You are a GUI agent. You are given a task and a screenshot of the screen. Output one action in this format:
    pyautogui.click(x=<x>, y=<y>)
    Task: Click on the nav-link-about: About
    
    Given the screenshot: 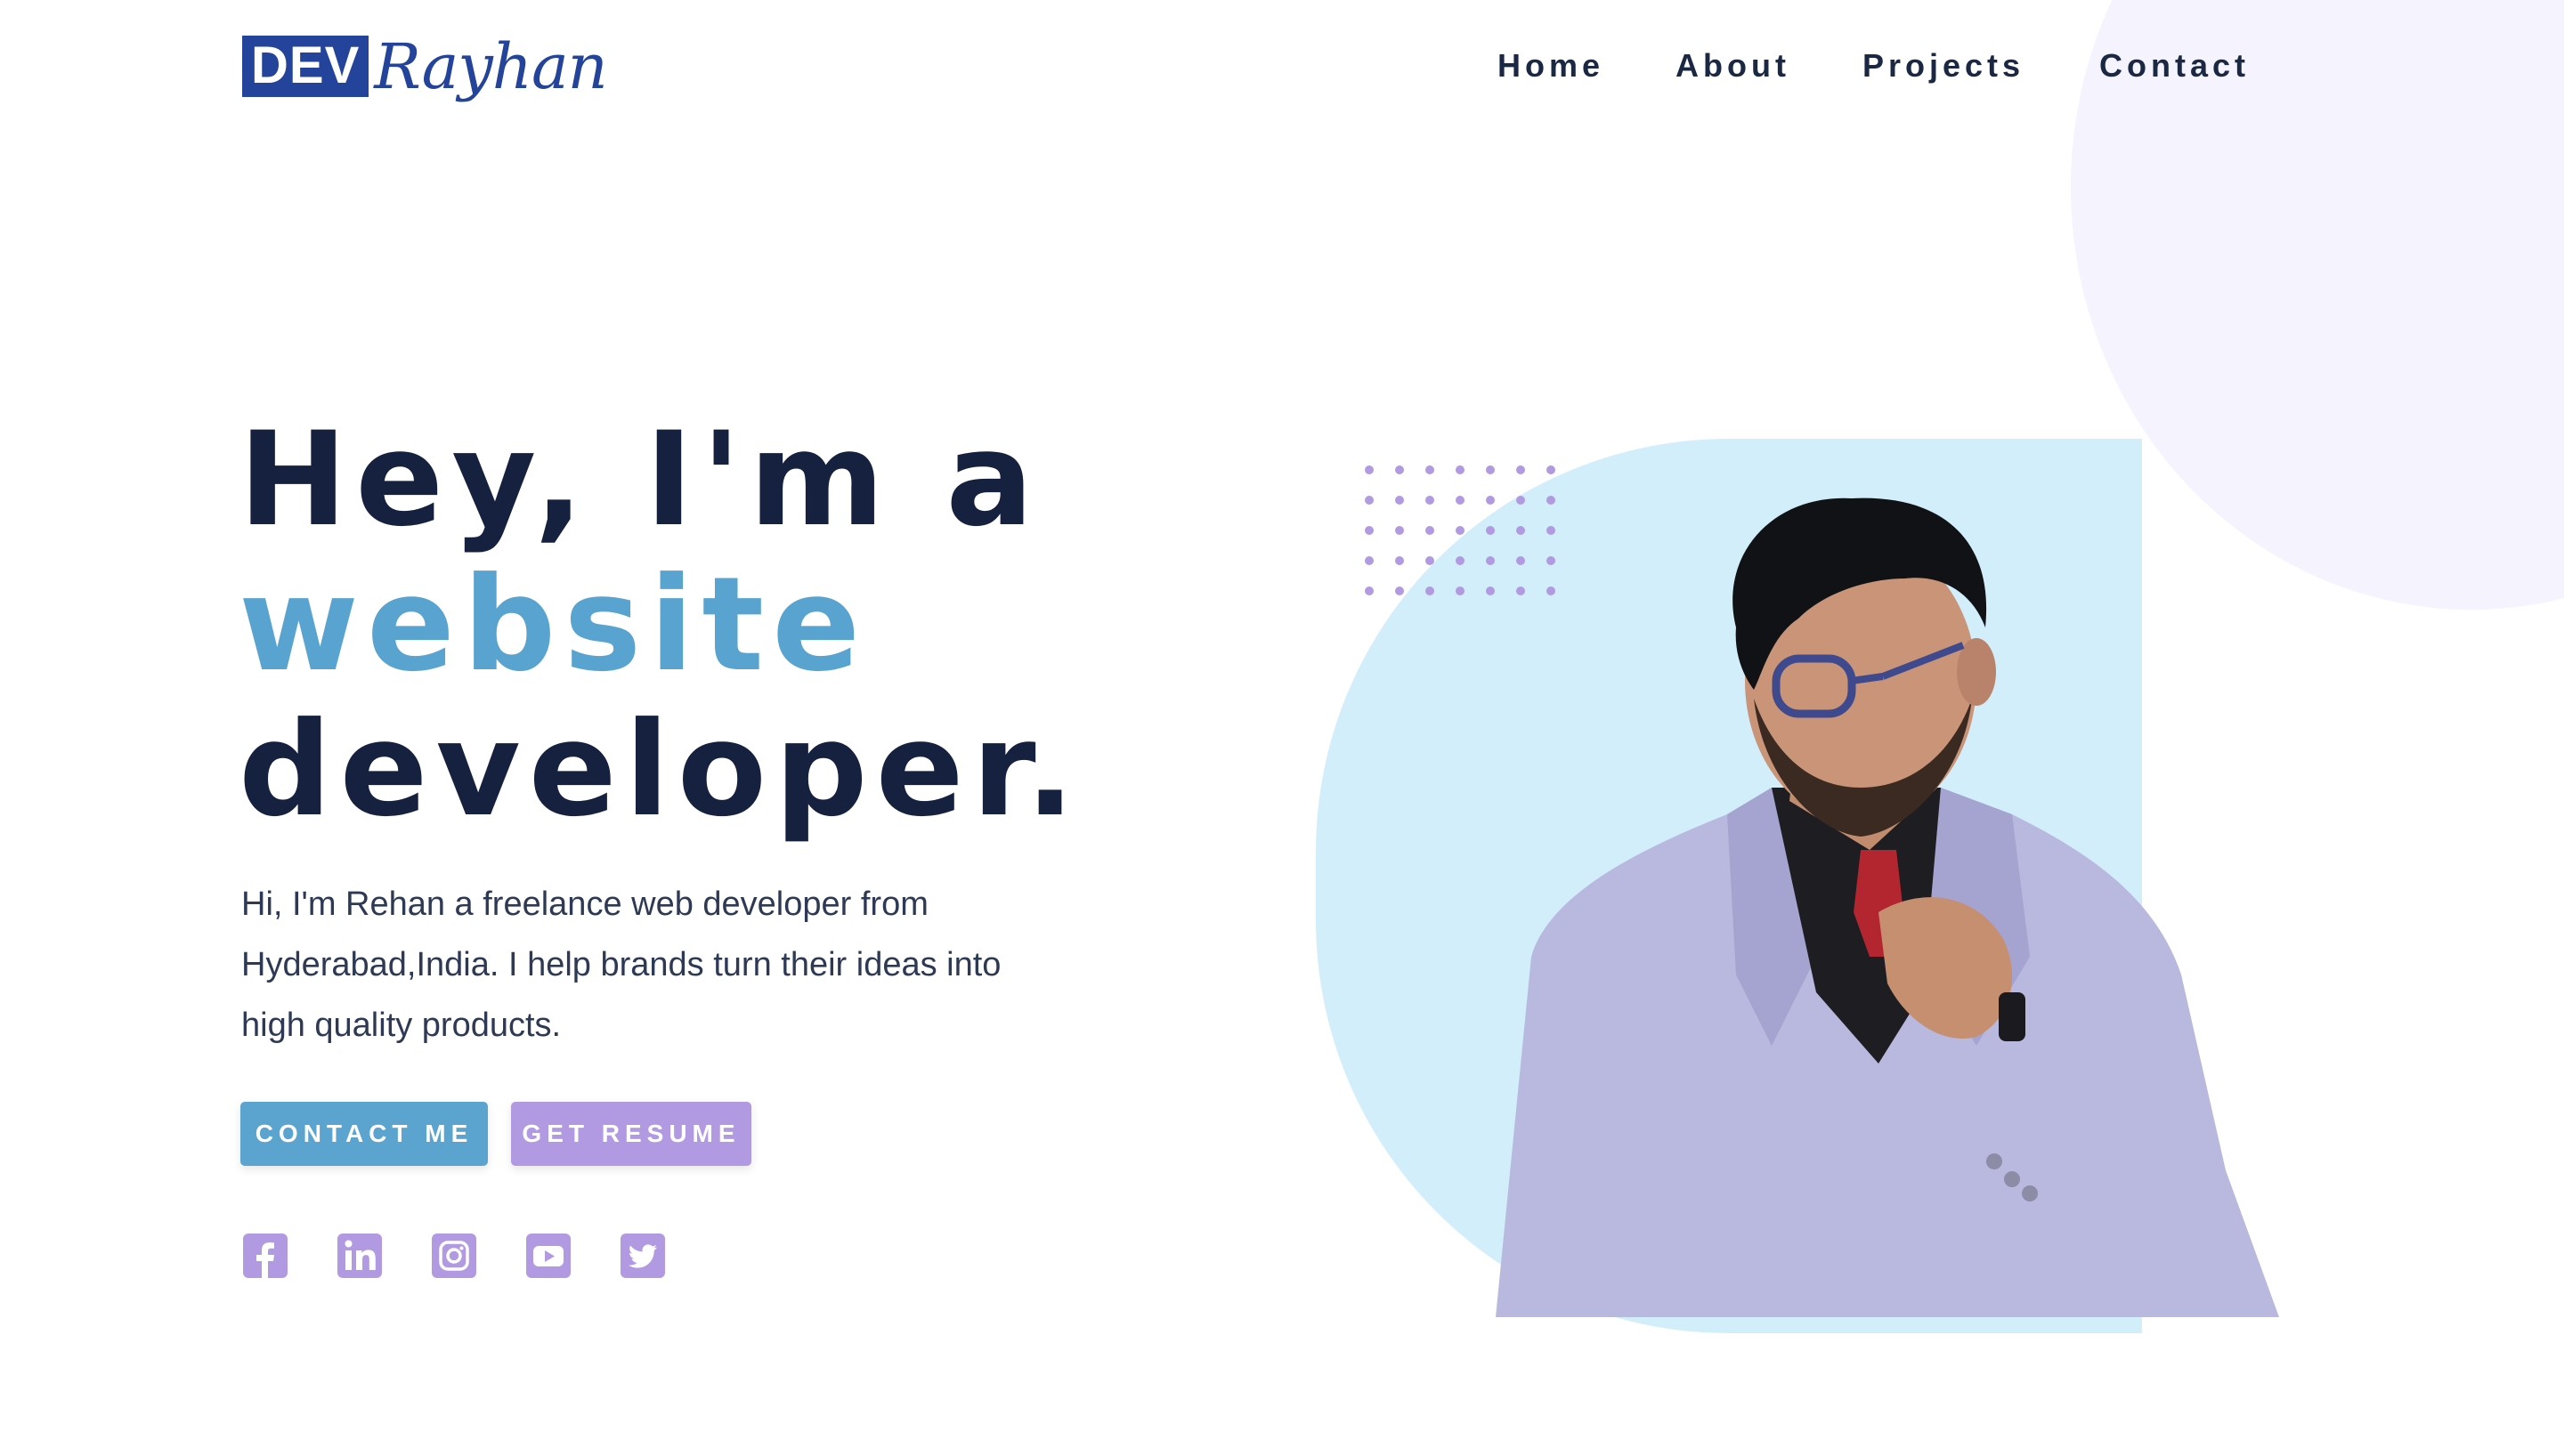 What is the action you would take?
    pyautogui.click(x=1769, y=66)
    